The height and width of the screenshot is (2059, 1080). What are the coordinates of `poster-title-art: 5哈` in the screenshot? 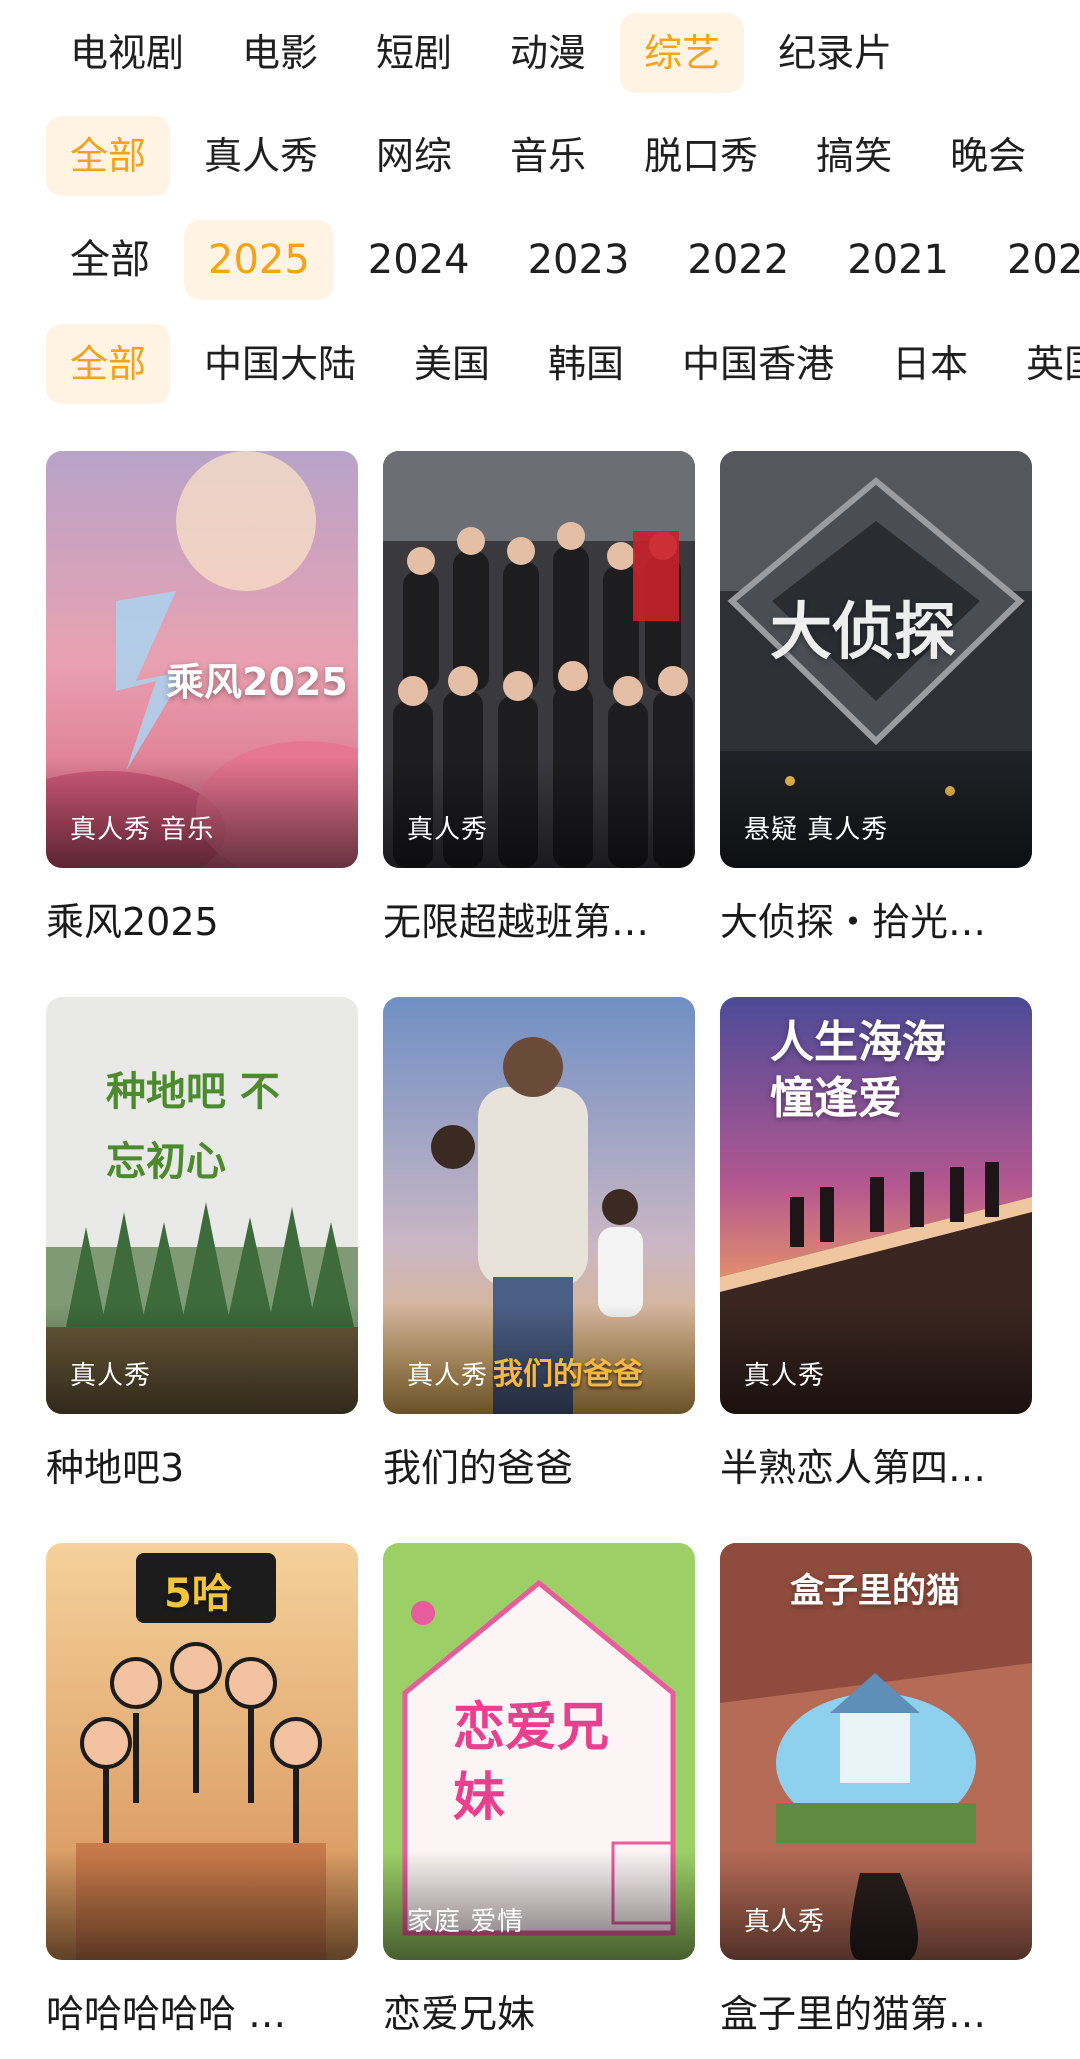 It's located at (198, 1594).